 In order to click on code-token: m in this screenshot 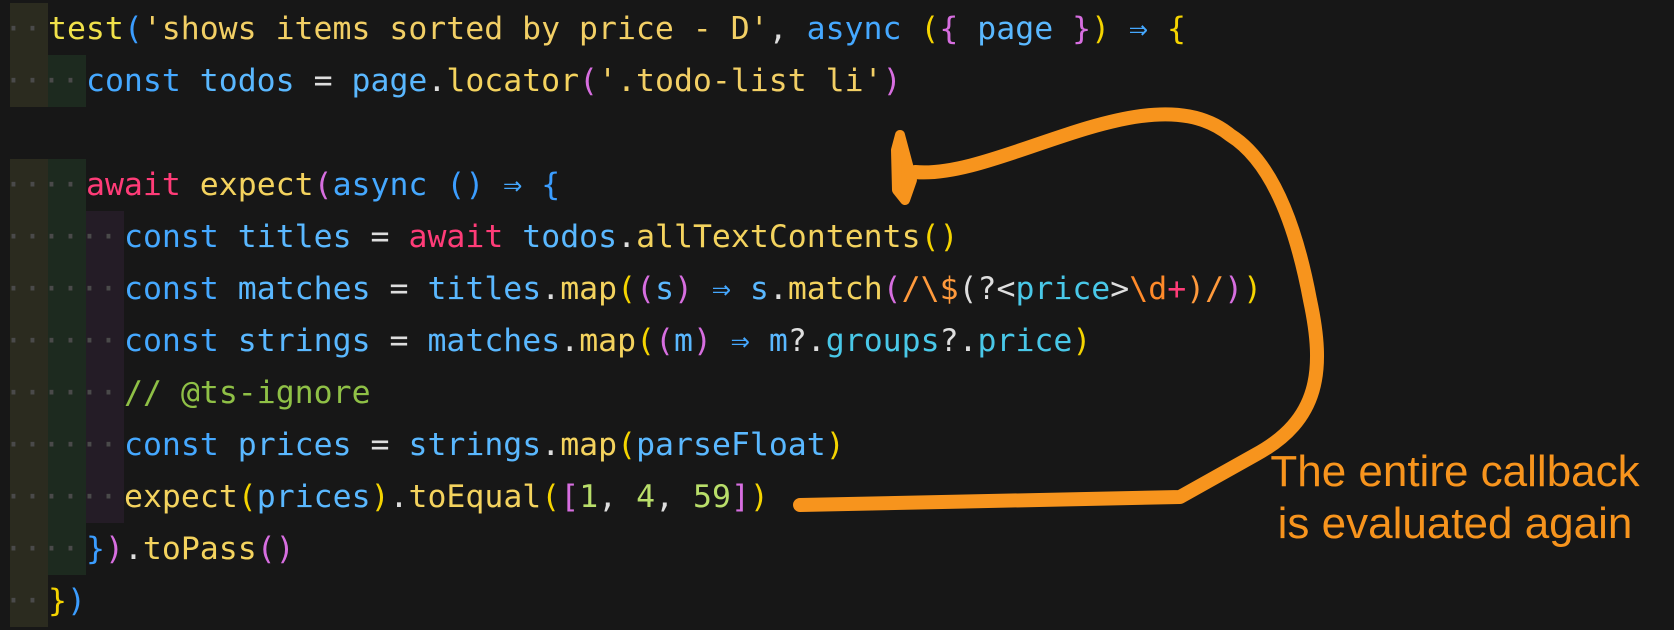, I will do `click(778, 341)`.